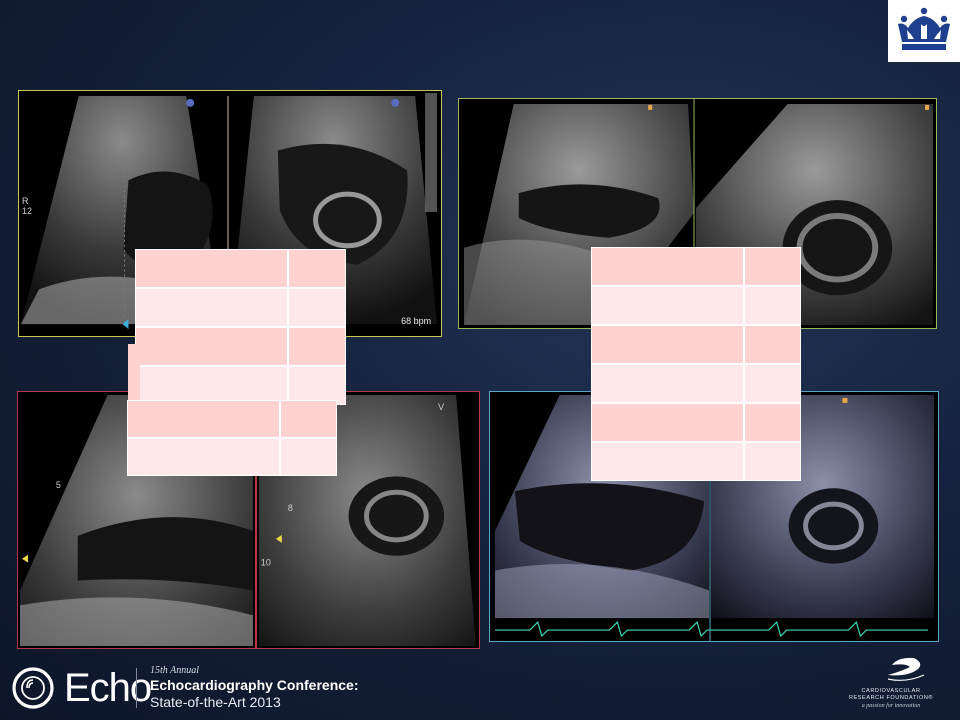 The width and height of the screenshot is (960, 720). What do you see at coordinates (58, 485) in the screenshot?
I see `depth-5-label: 5` at bounding box center [58, 485].